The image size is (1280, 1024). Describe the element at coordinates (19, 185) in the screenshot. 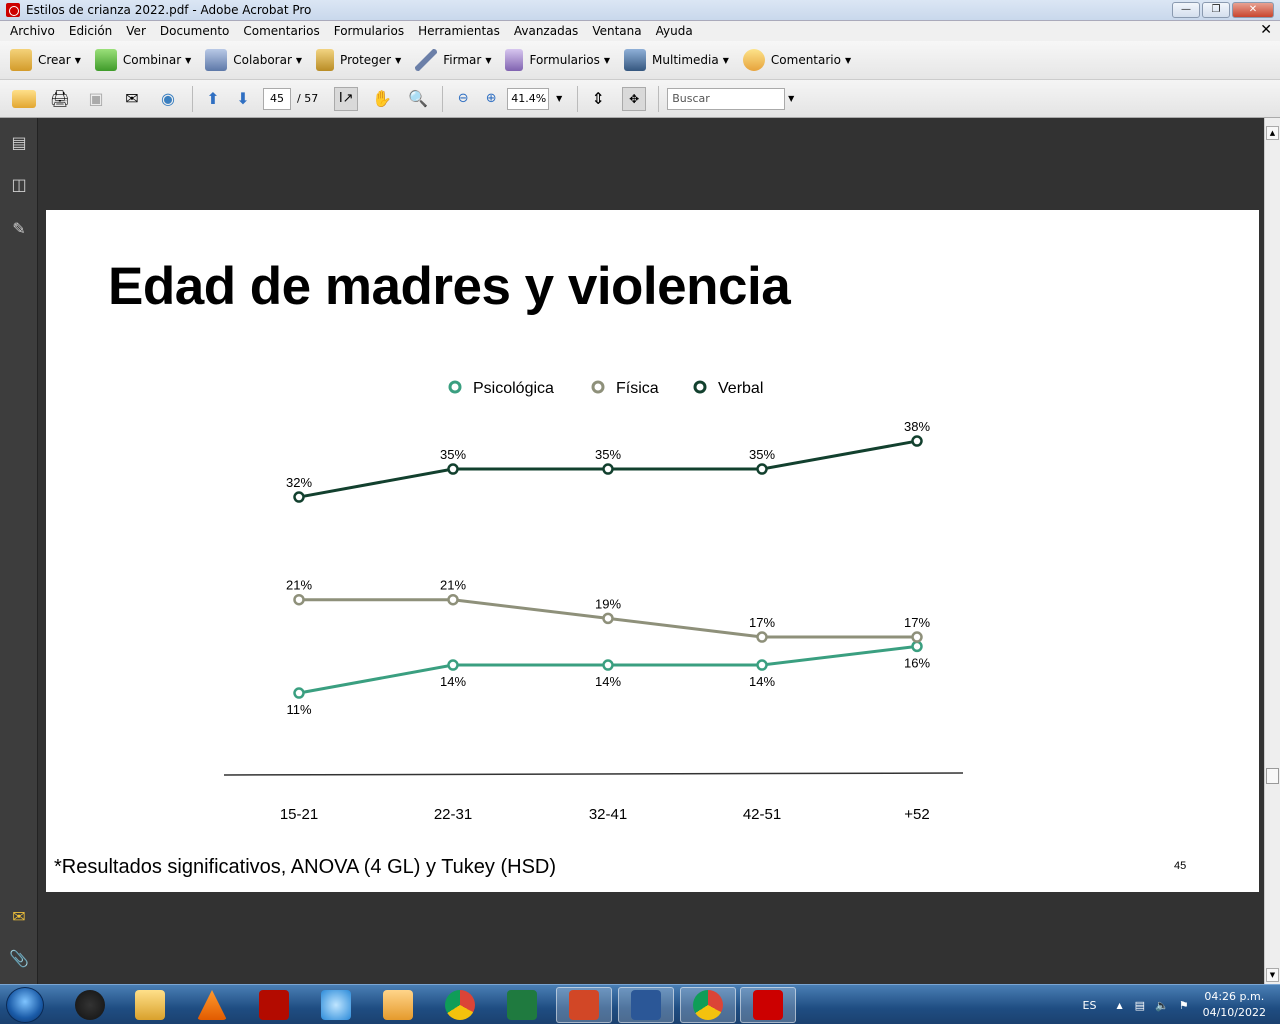

I see `bookmarks-icon: ◫` at that location.